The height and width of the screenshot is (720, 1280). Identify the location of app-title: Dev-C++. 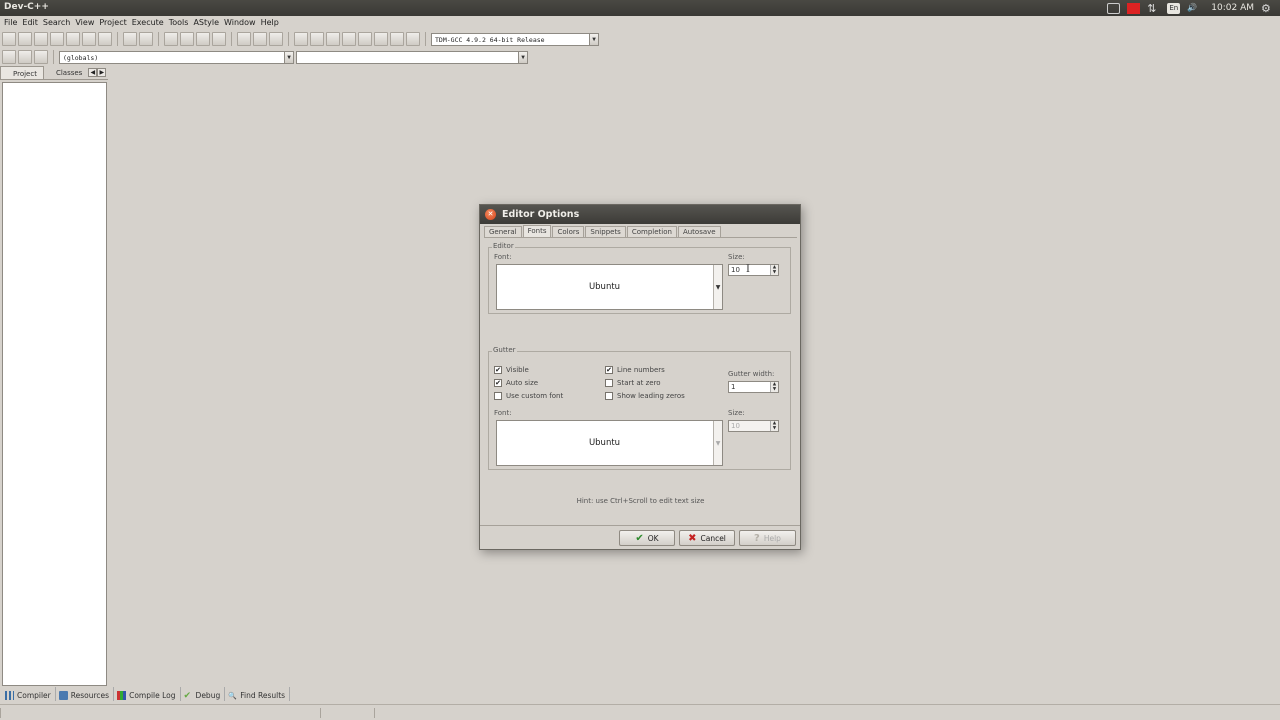
(26, 7).